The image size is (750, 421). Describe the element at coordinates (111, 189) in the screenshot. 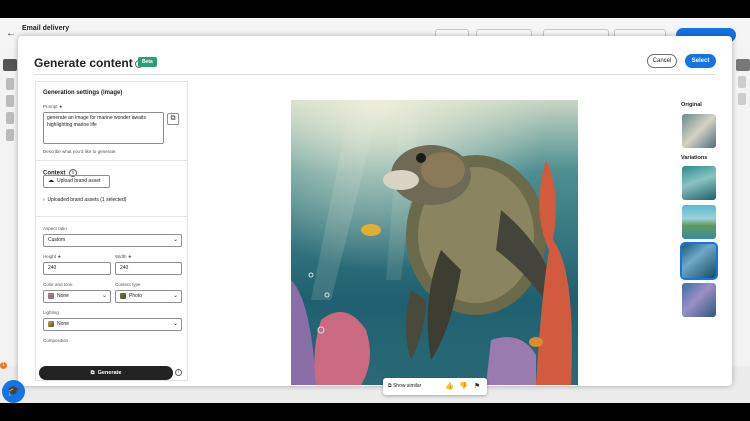

I see `context-section: Context i` at that location.